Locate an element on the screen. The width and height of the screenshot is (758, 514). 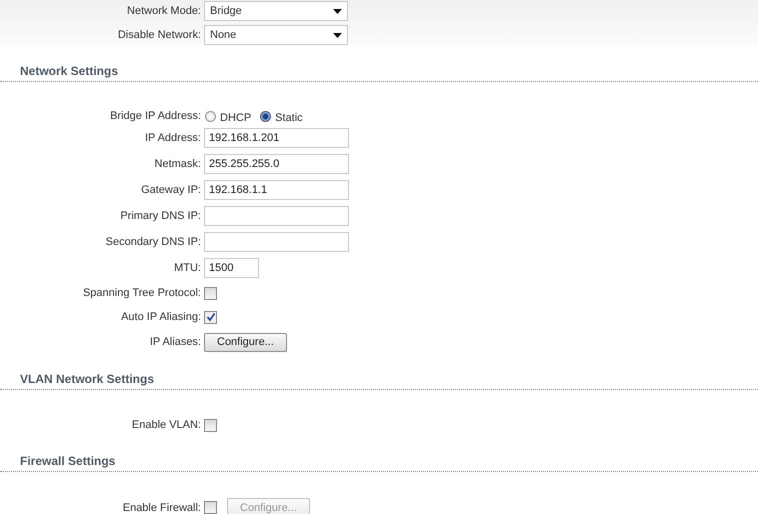
radio-label: DHCP is located at coordinates (236, 118).